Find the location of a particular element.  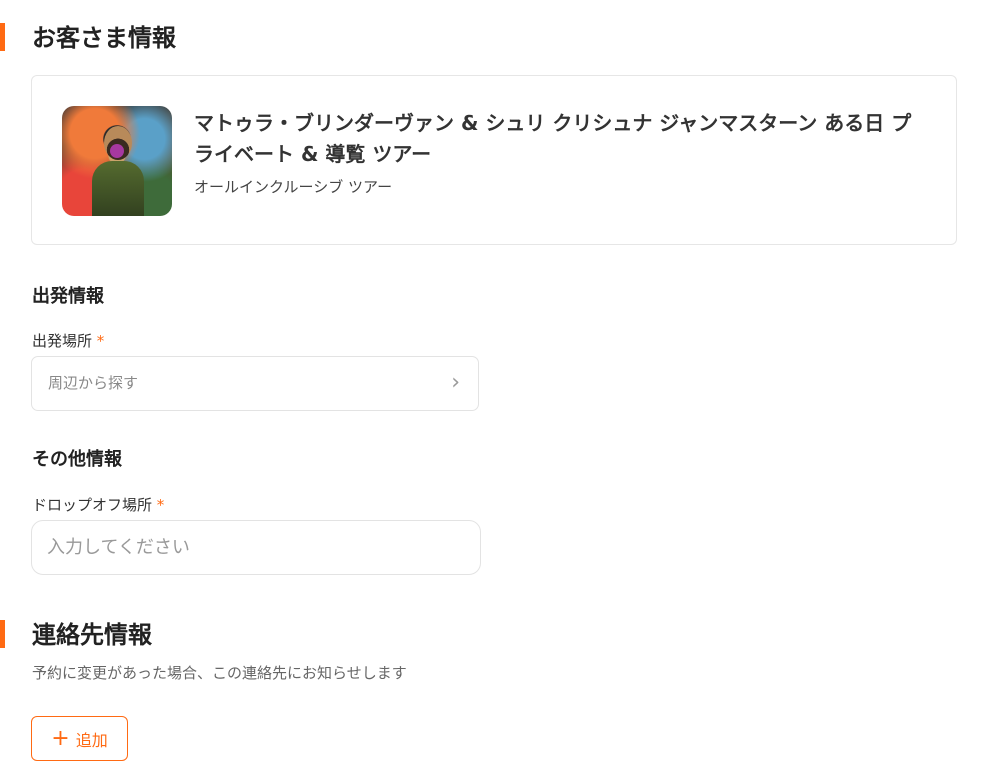

product-thumbnail is located at coordinates (117, 161).